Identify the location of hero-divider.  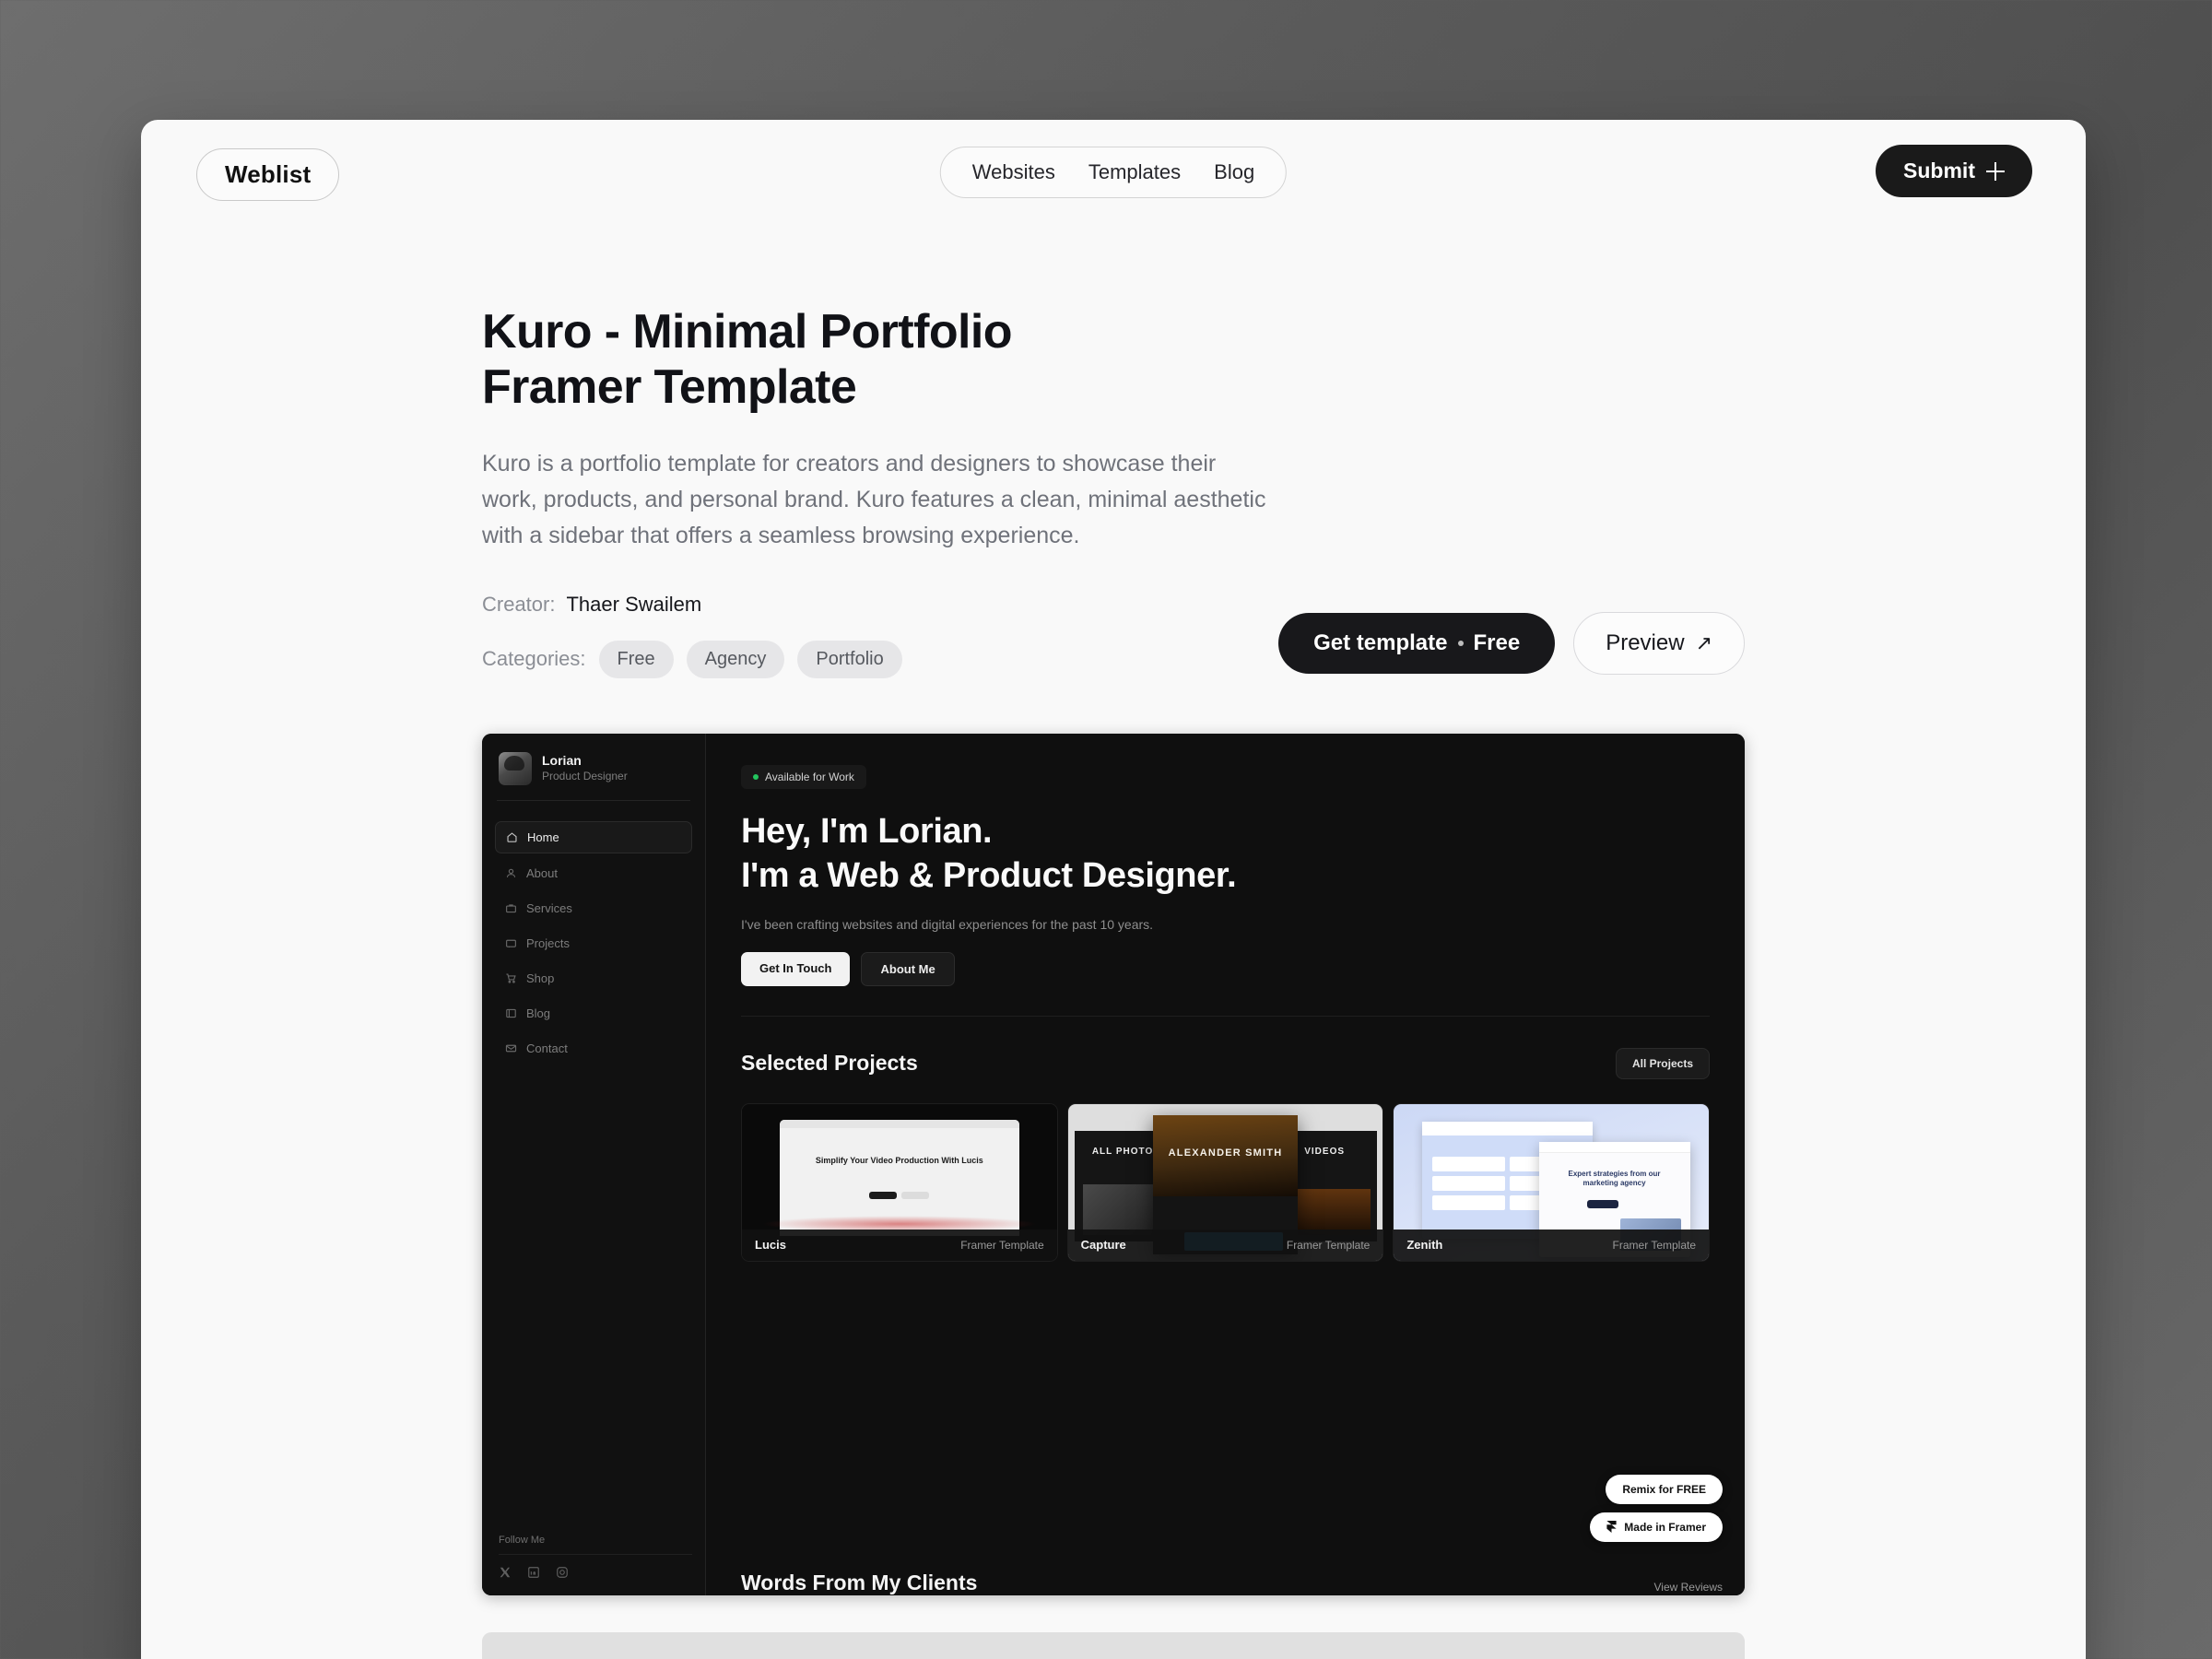
(1225, 1016).